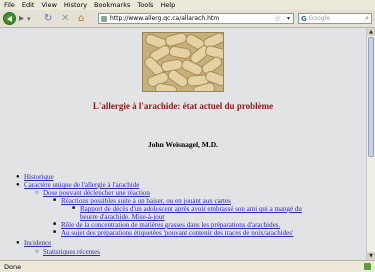 The image size is (375, 272). I want to click on toc-link-statistiques: Statistiques récentes, so click(71, 252).